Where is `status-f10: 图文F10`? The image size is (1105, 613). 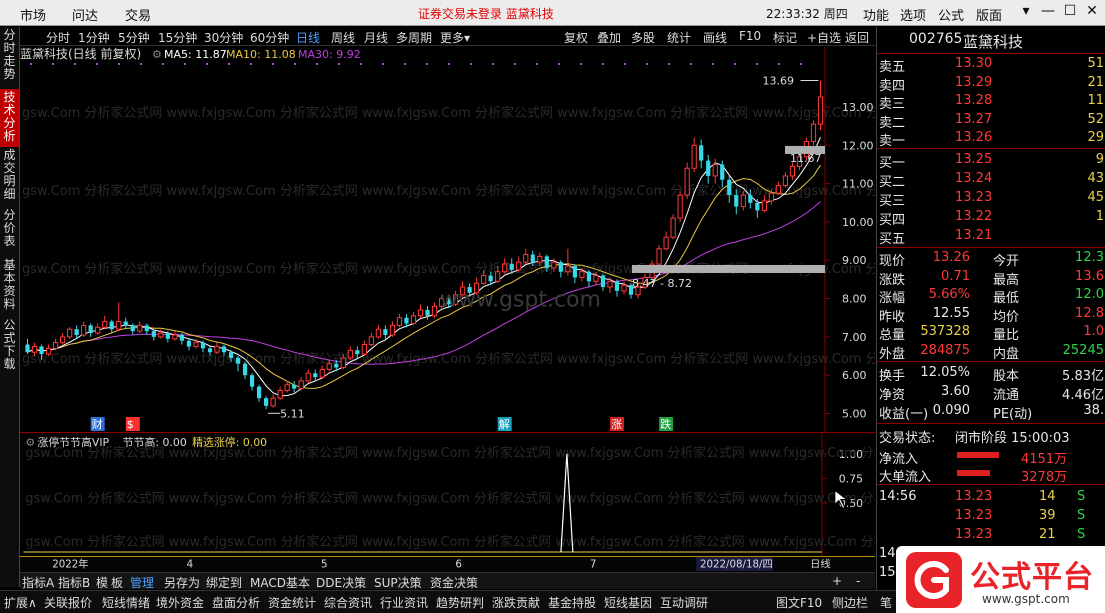
status-f10: 图文F10 is located at coordinates (799, 602).